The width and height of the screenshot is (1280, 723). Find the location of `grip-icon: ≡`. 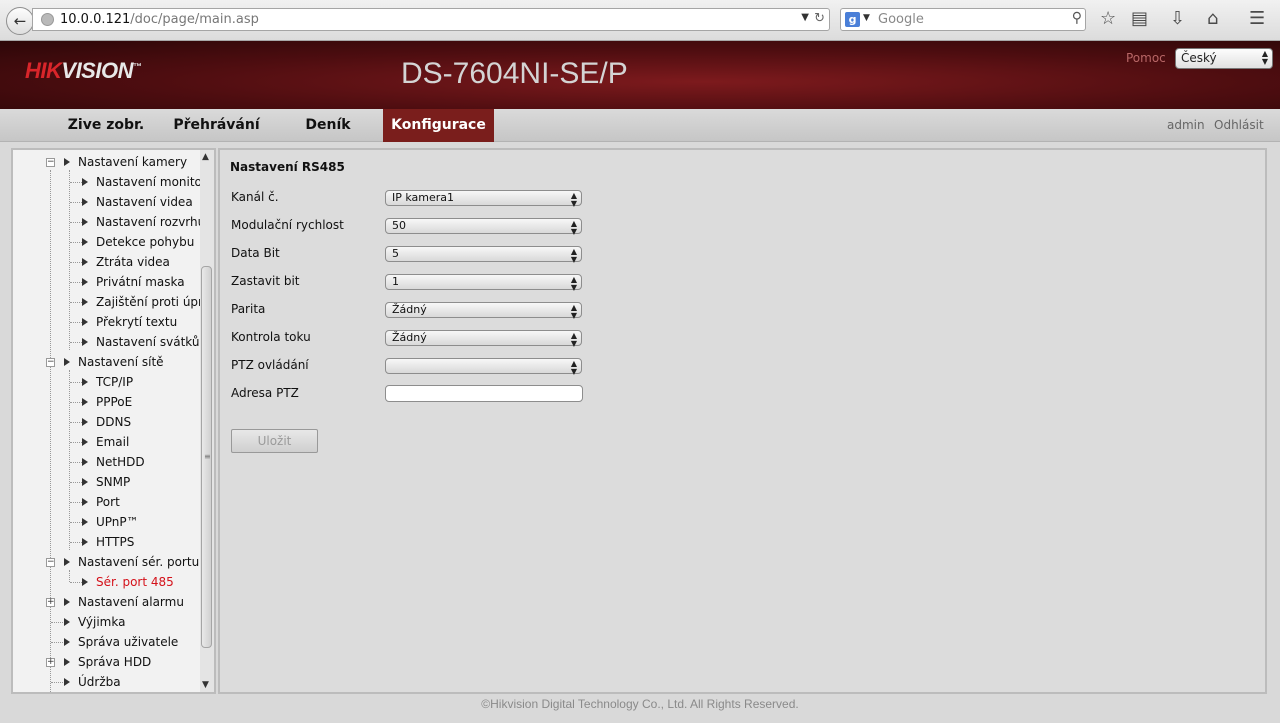

grip-icon: ≡ is located at coordinates (207, 456).